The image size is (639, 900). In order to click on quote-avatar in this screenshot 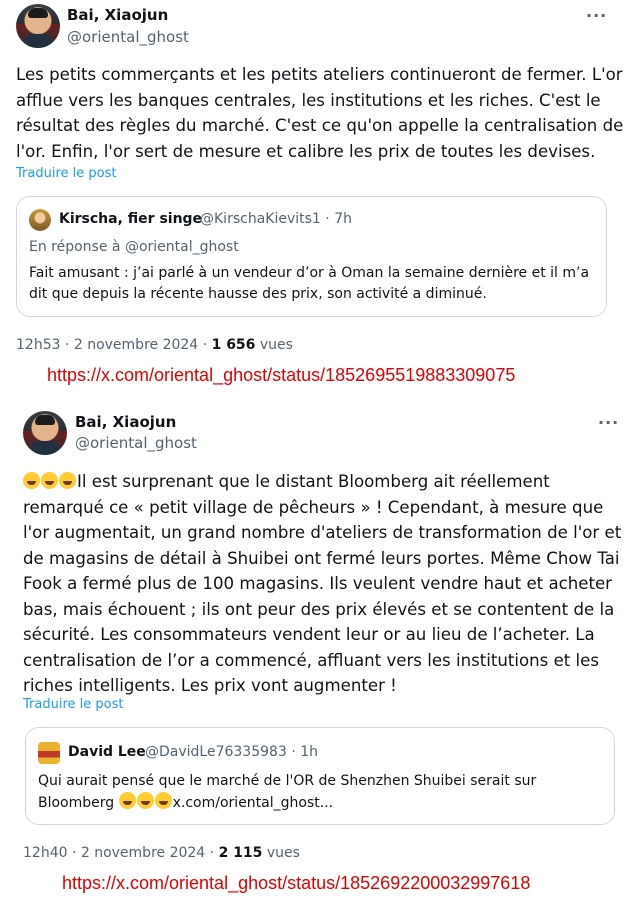, I will do `click(40, 220)`.